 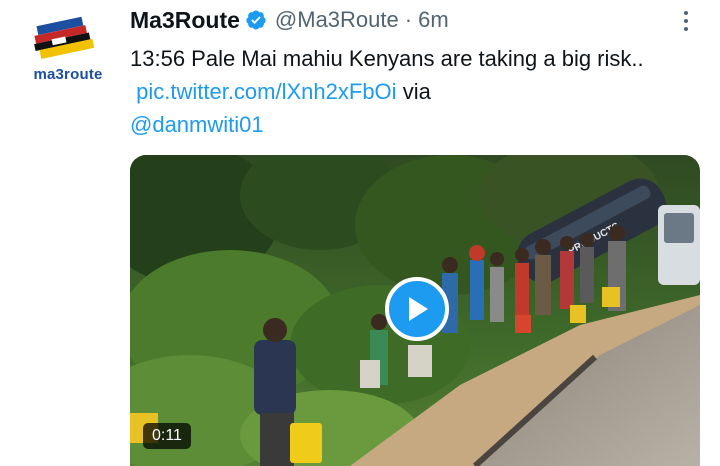 I want to click on account-handle: @Ma3Route, so click(x=337, y=20).